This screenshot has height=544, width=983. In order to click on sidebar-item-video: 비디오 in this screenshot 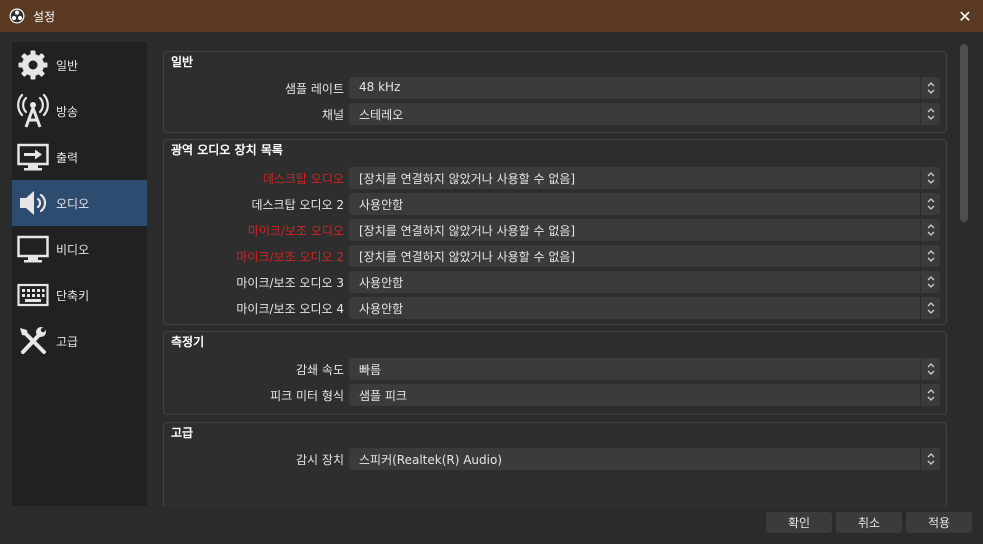, I will do `click(79, 249)`.